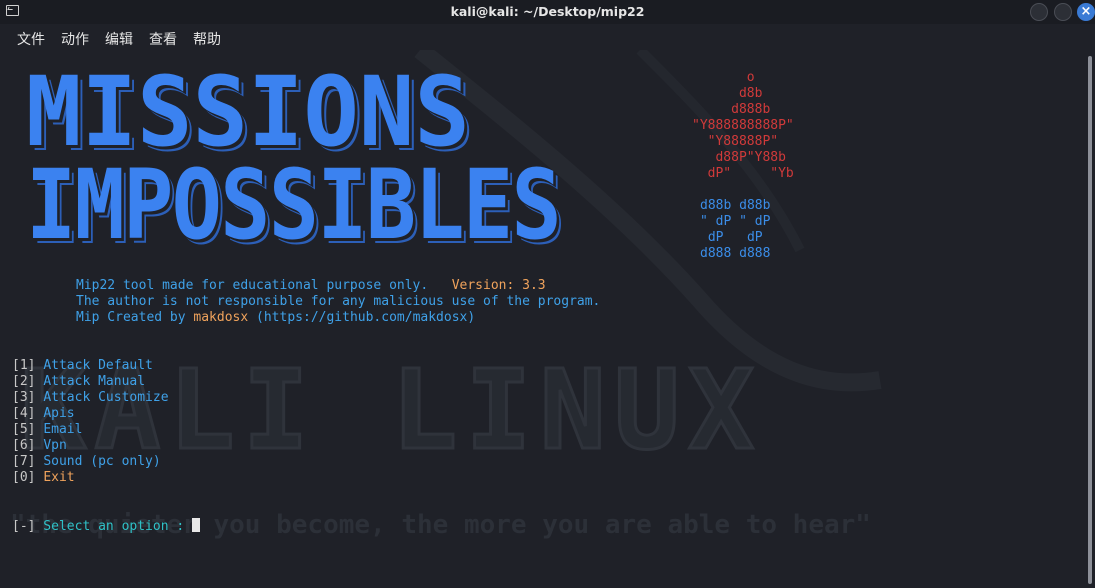  I want to click on option-key: [4], so click(24, 413).